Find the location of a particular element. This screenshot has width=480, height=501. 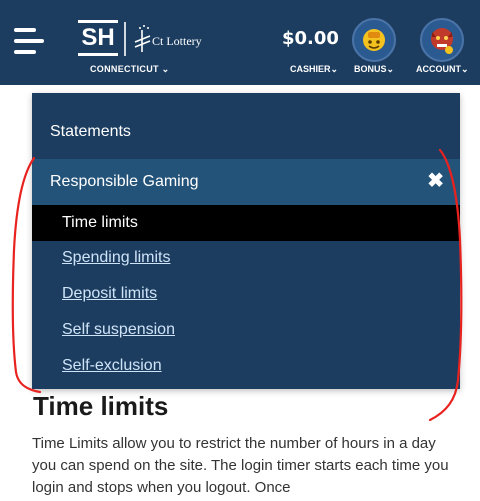

ct-lottery-logo: Ct Lottery is located at coordinates (177, 39).